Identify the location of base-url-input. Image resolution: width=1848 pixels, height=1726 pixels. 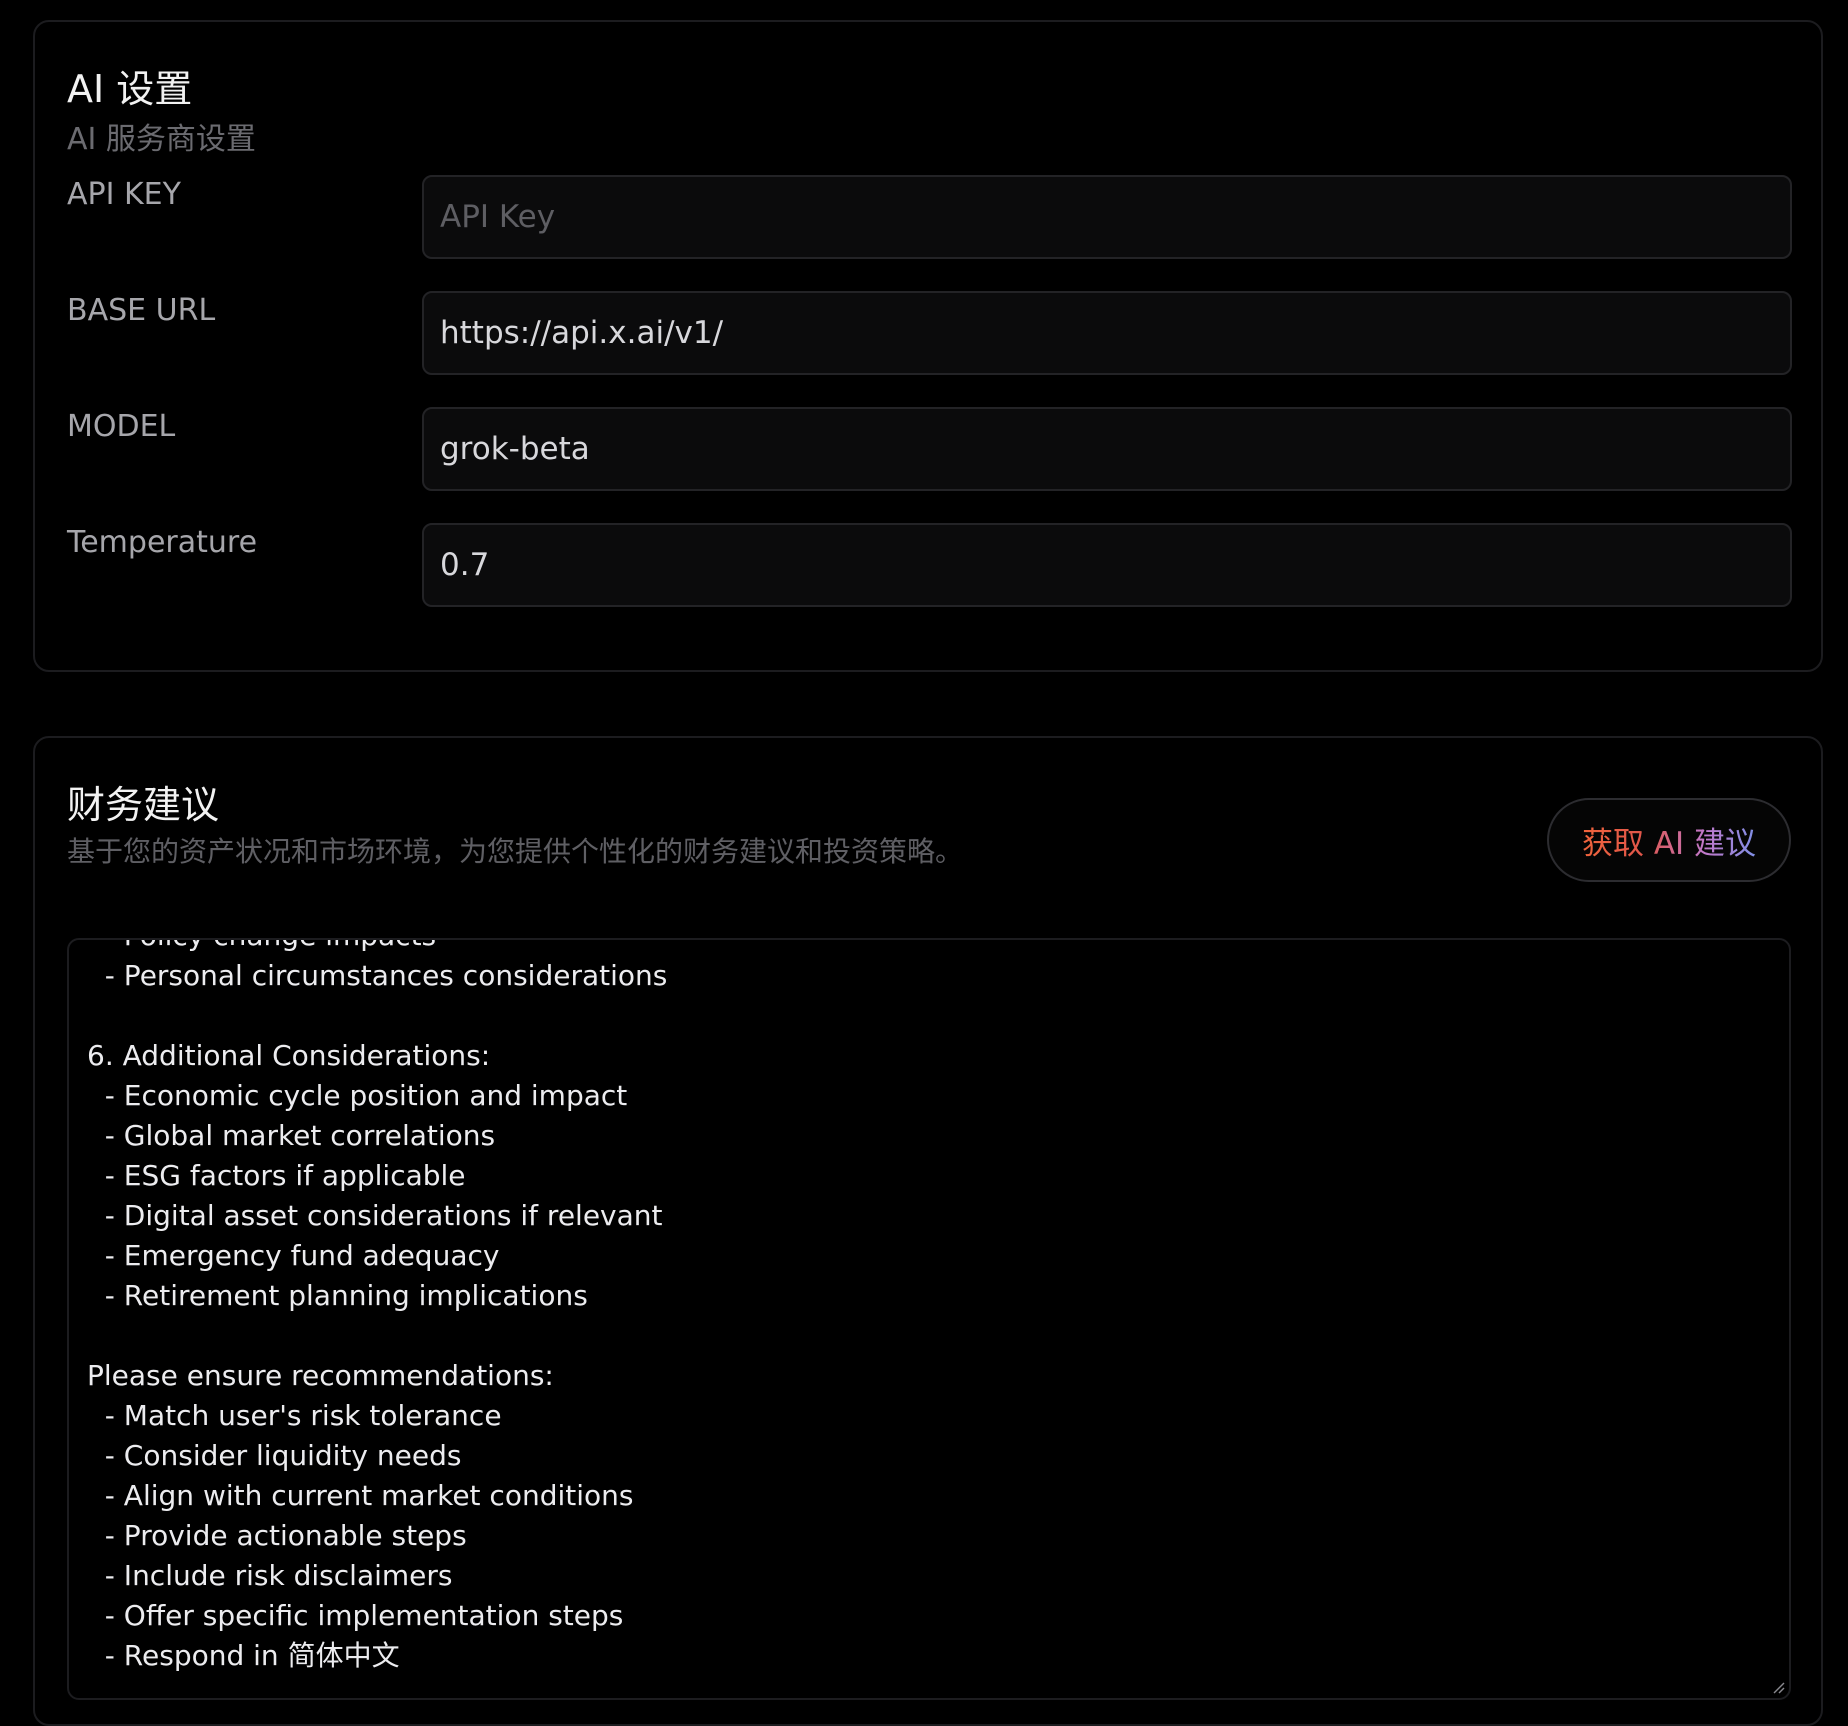
(1107, 333).